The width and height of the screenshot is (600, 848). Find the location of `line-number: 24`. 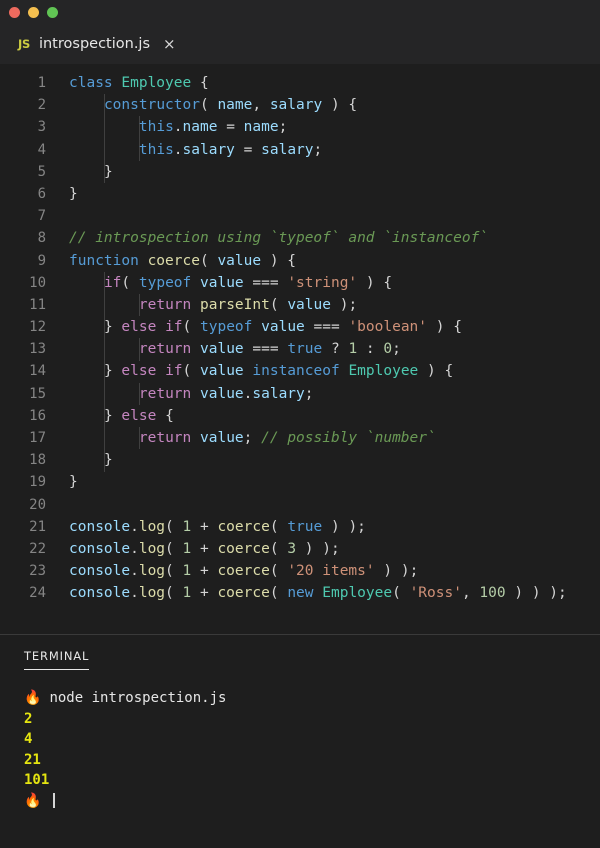

line-number: 24 is located at coordinates (37, 593).